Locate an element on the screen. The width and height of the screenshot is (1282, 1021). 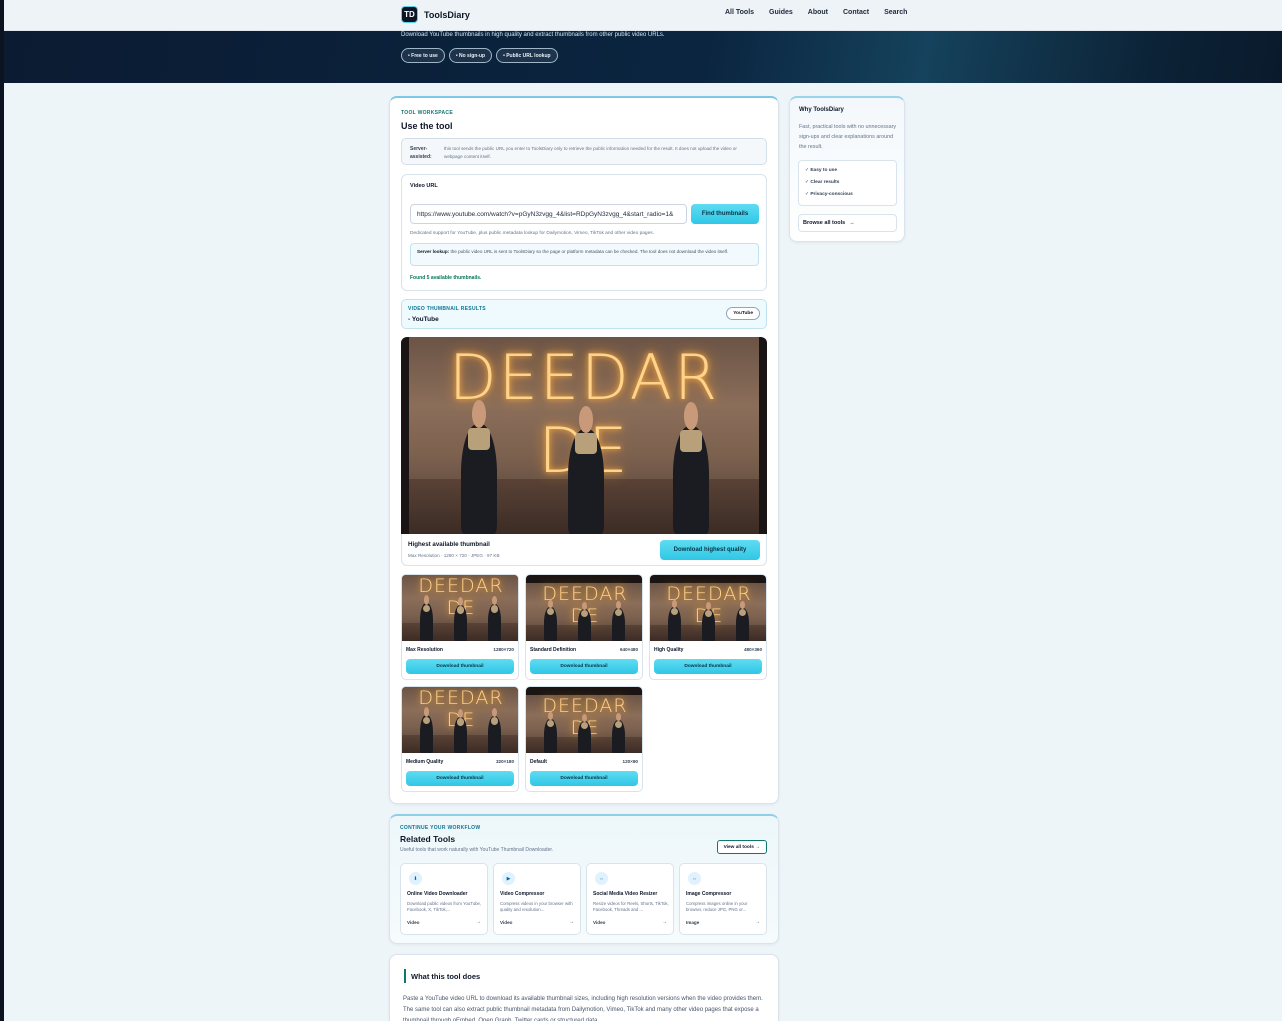
pill-public-url: • Public URL lookup is located at coordinates (527, 55).